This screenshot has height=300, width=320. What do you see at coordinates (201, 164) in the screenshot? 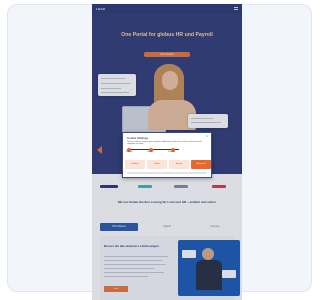
I see `accept-all-button: Accept all` at bounding box center [201, 164].